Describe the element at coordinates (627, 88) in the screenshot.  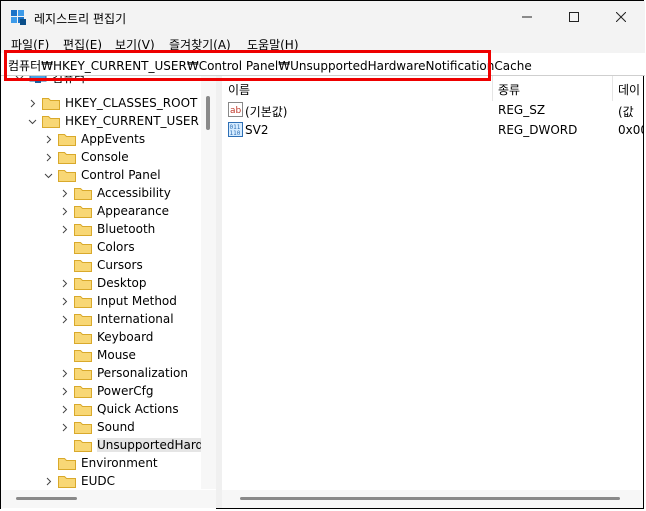
I see `column-header-data: 데이` at that location.